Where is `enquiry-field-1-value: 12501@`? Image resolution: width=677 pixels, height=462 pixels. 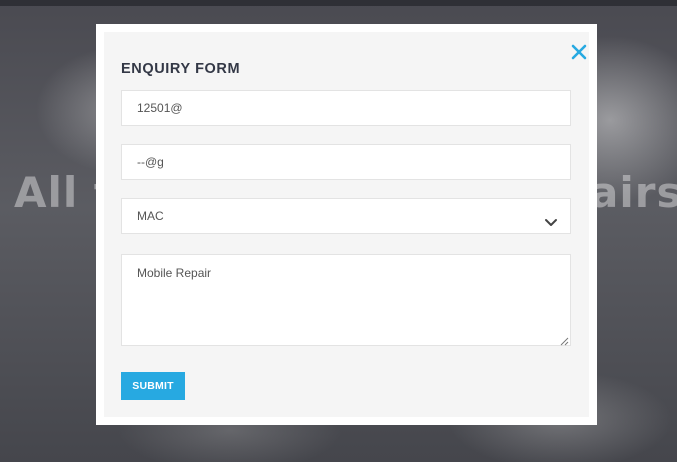
enquiry-field-1-value: 12501@ is located at coordinates (160, 108).